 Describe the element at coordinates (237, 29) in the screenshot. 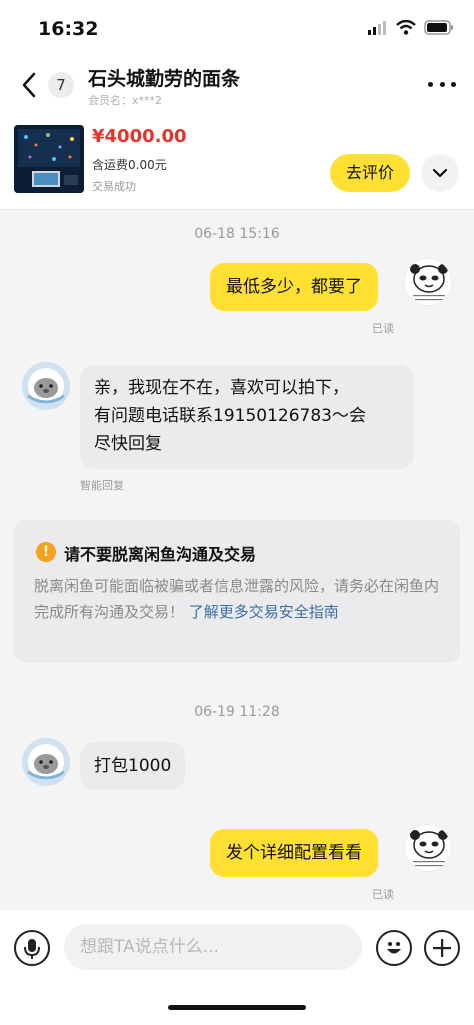

I see `status-bar: 16:32` at that location.